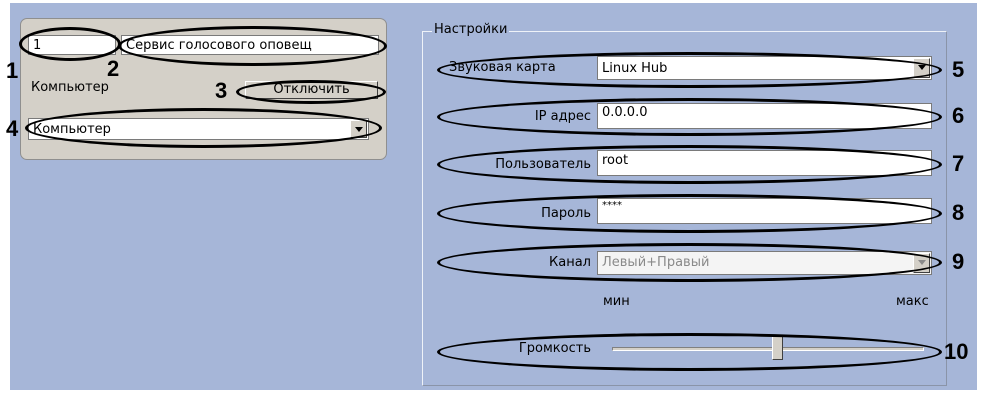  Describe the element at coordinates (958, 115) in the screenshot. I see `callout-number-6: 6` at that location.